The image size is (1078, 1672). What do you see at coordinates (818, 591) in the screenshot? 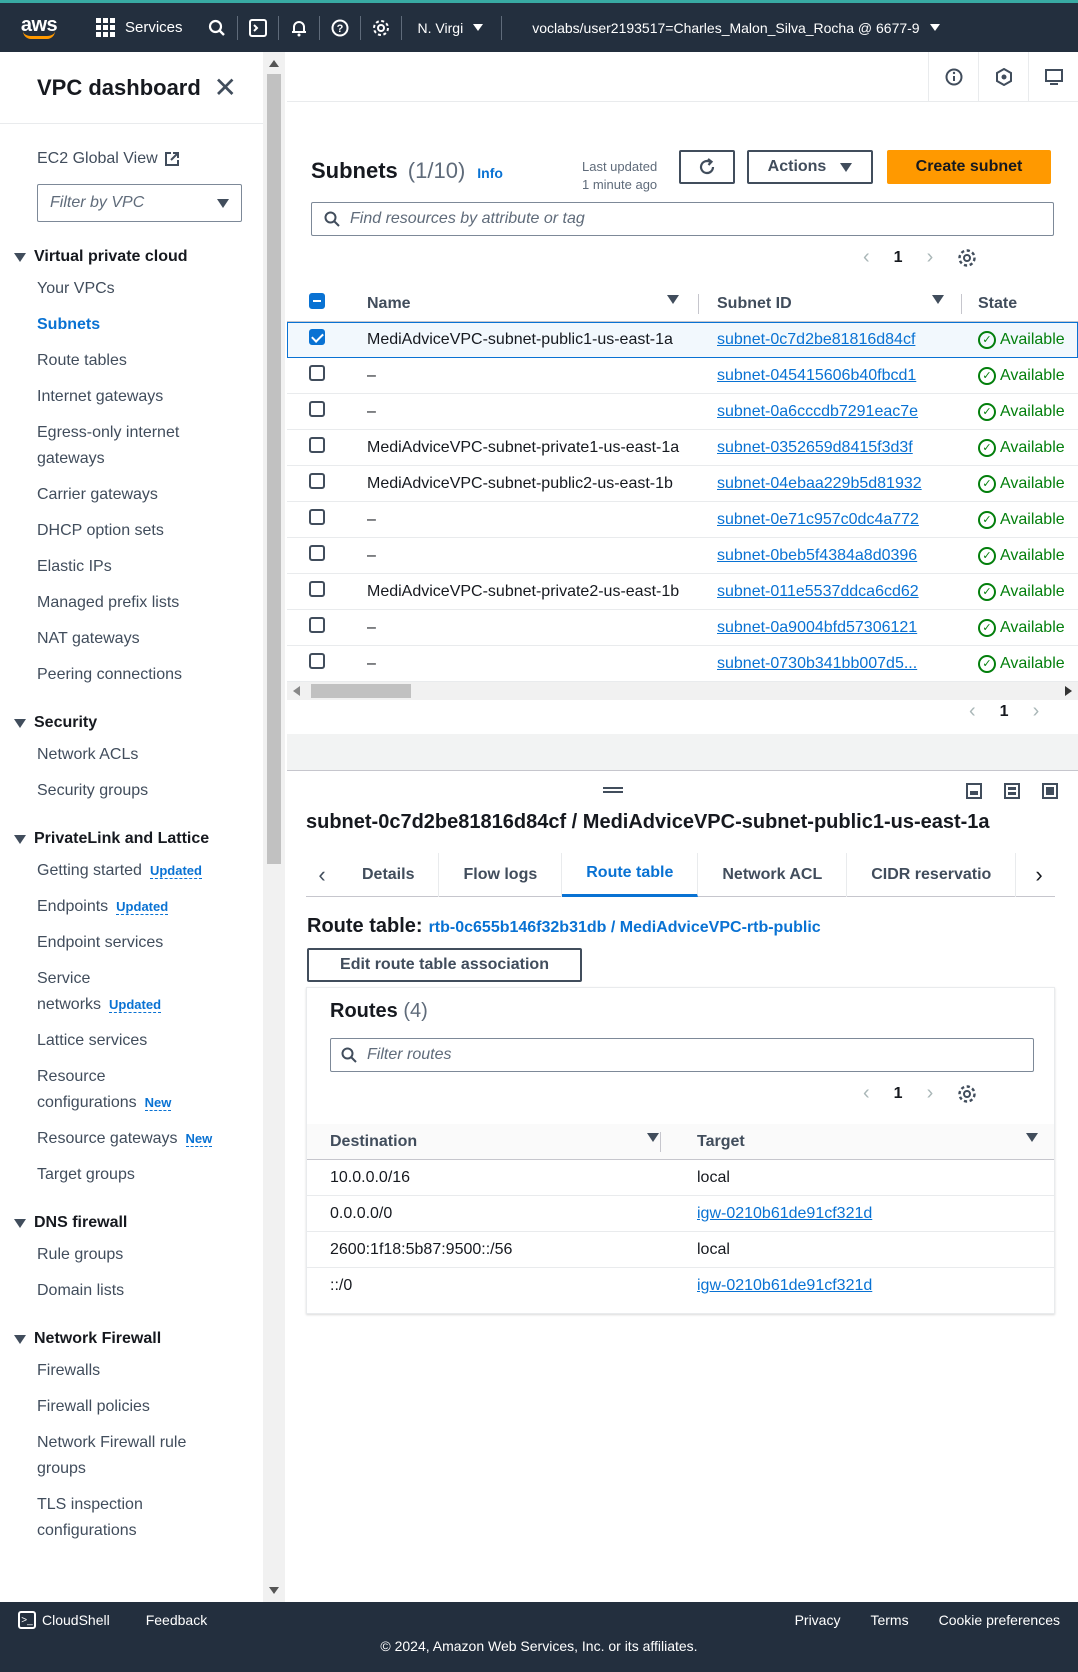
I see `subnet-id-link: subnet-011e5537ddca6cd62` at bounding box center [818, 591].